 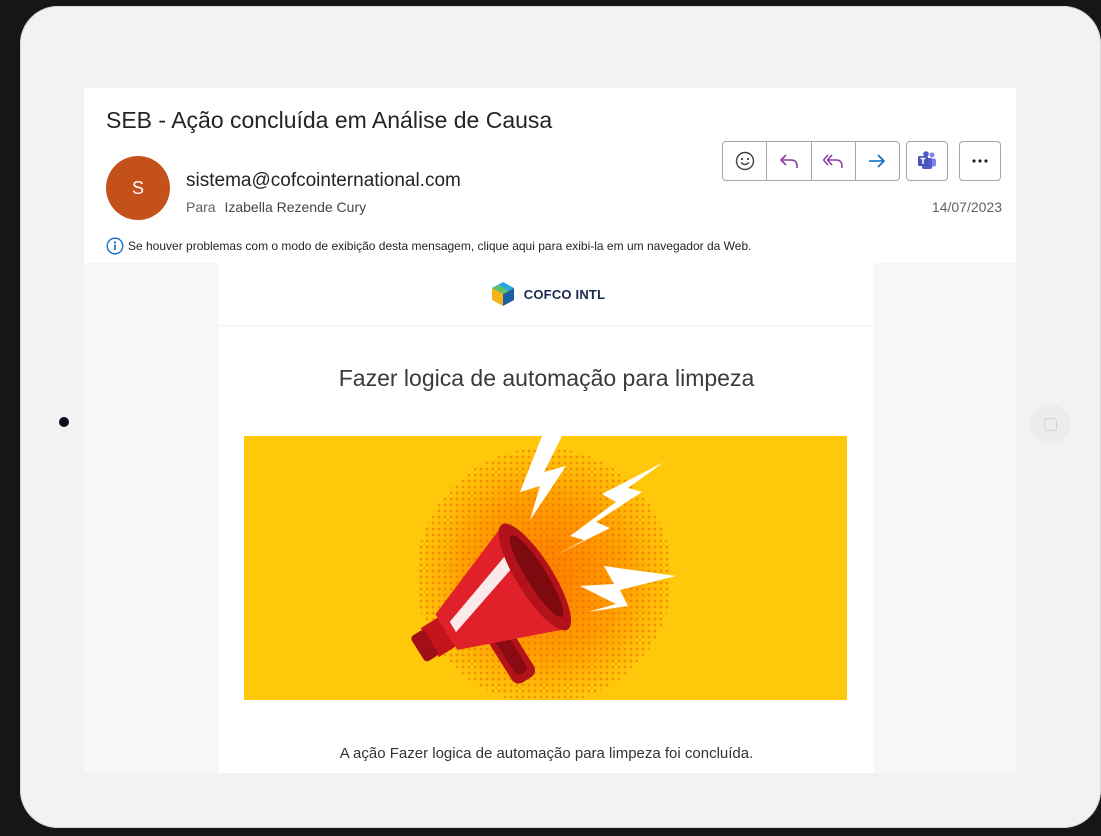 I want to click on teams-icon, so click(x=927, y=160).